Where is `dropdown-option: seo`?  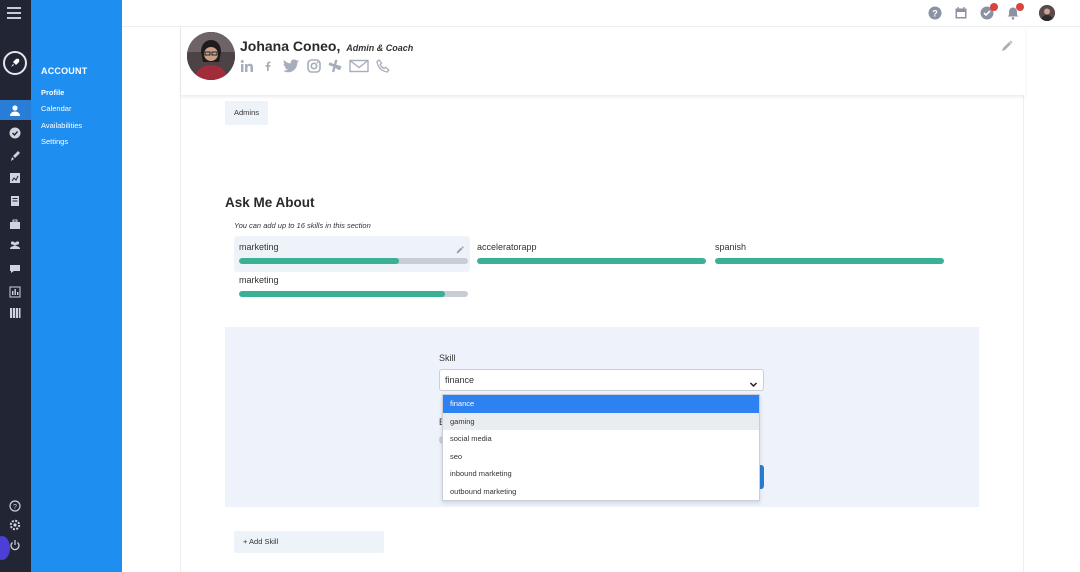 dropdown-option: seo is located at coordinates (601, 457).